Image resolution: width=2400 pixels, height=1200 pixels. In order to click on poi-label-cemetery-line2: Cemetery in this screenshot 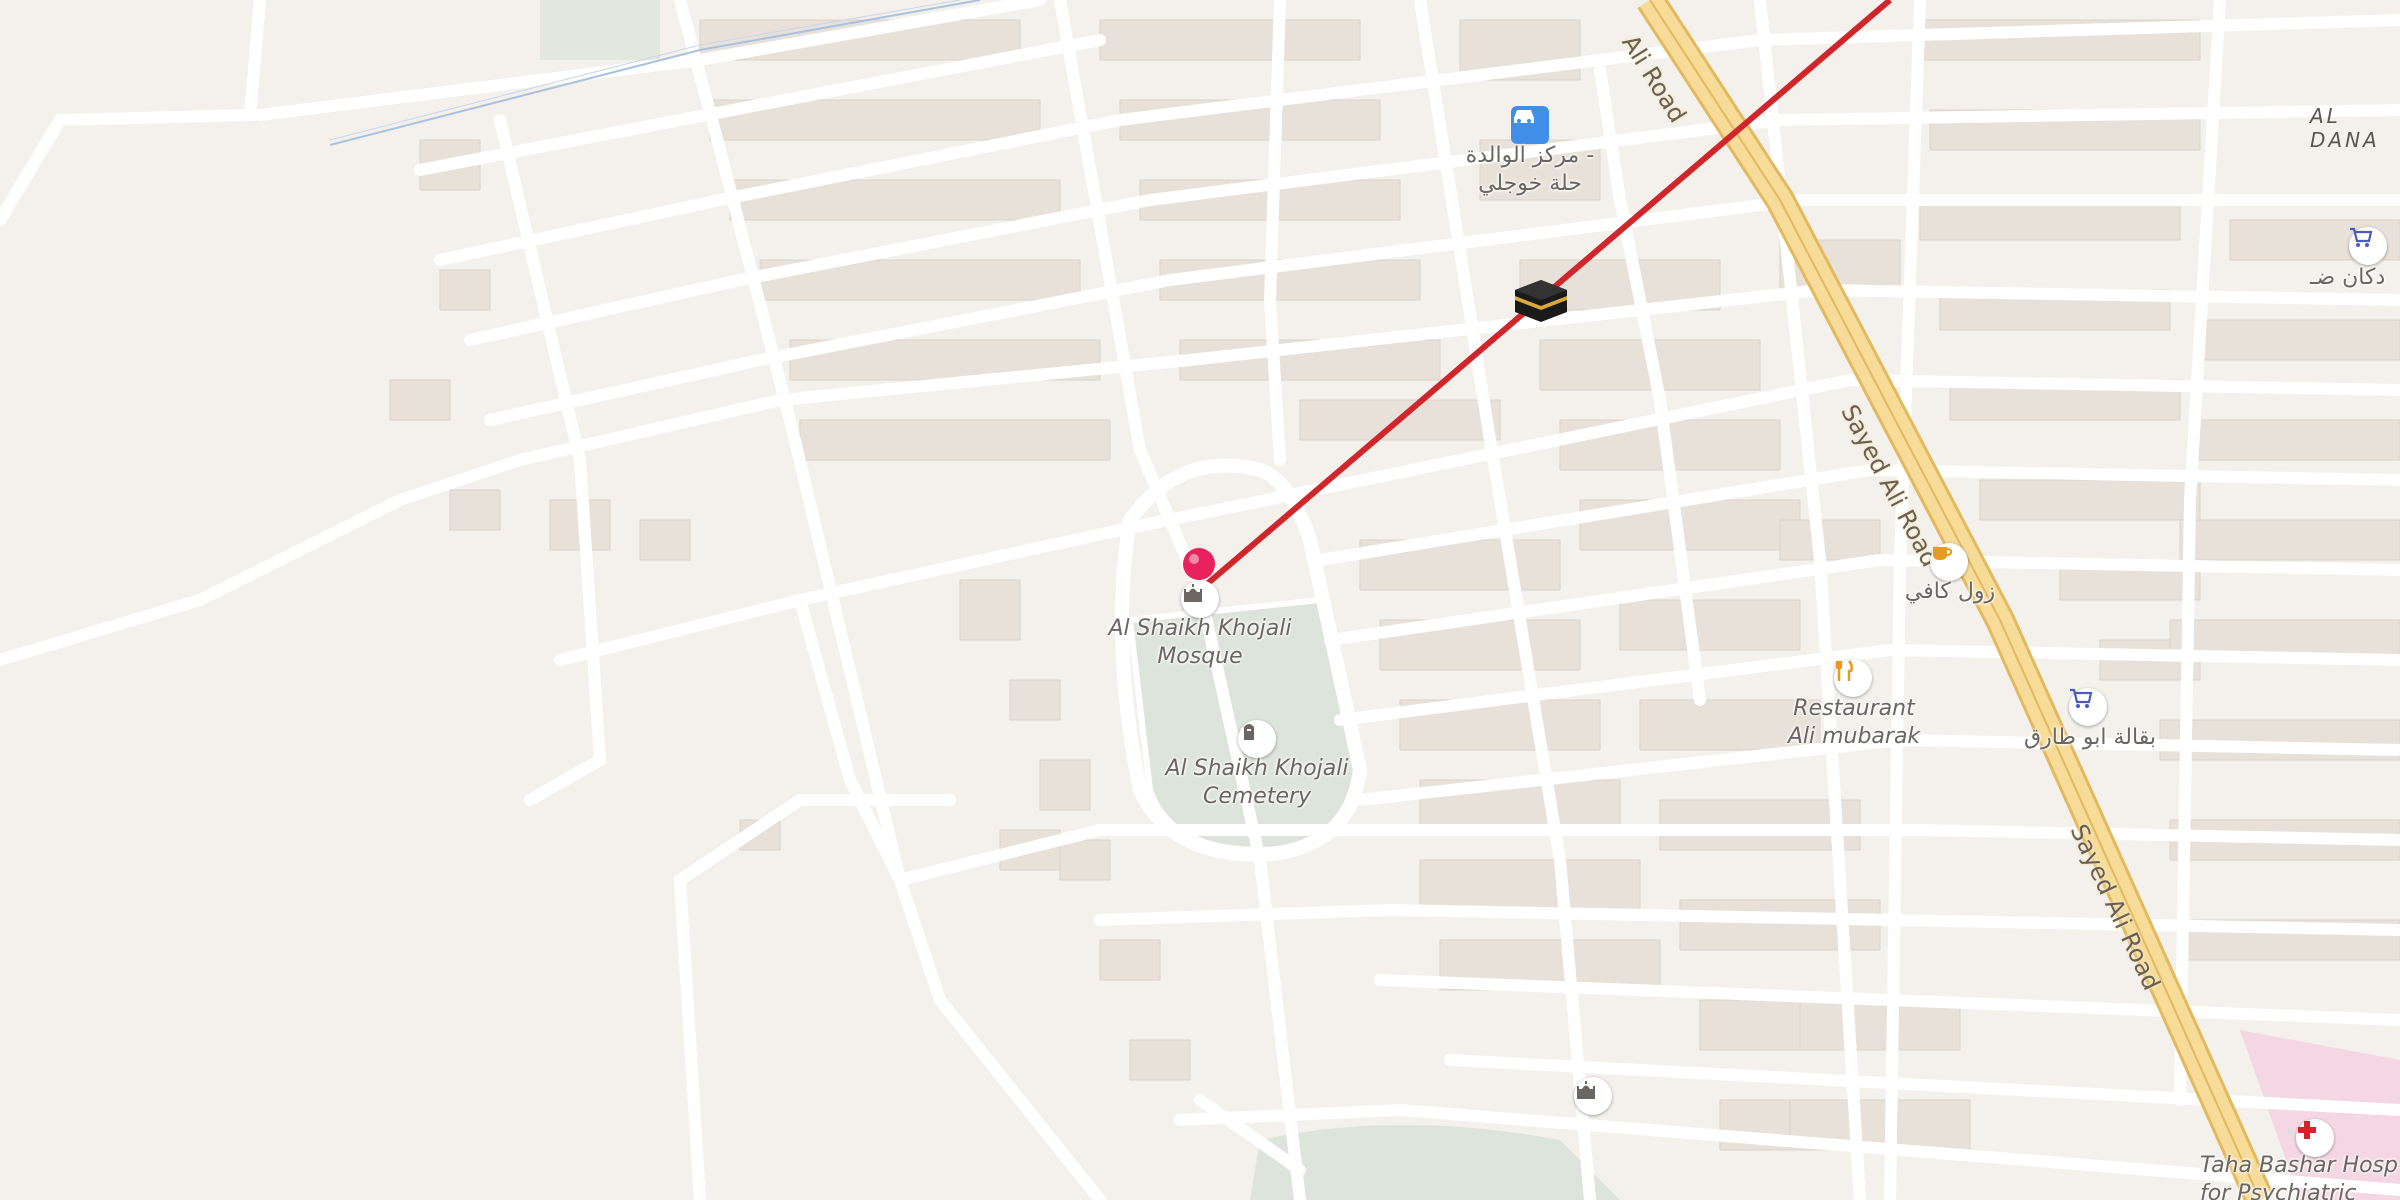, I will do `click(1257, 796)`.